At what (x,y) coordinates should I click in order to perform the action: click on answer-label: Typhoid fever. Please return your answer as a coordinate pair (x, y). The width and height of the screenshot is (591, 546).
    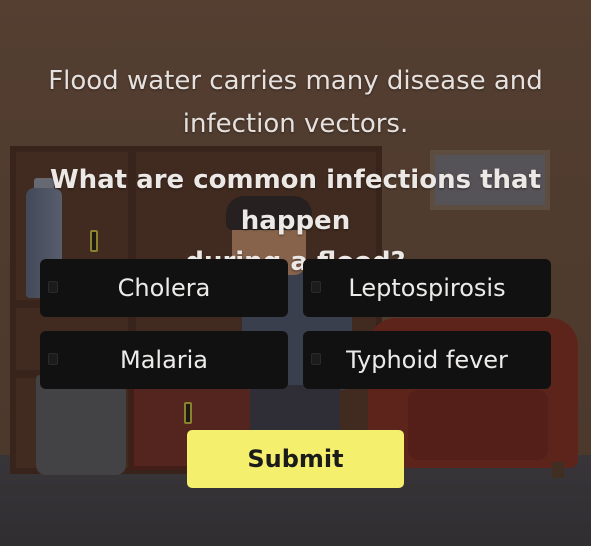
    Looking at the image, I should click on (427, 360).